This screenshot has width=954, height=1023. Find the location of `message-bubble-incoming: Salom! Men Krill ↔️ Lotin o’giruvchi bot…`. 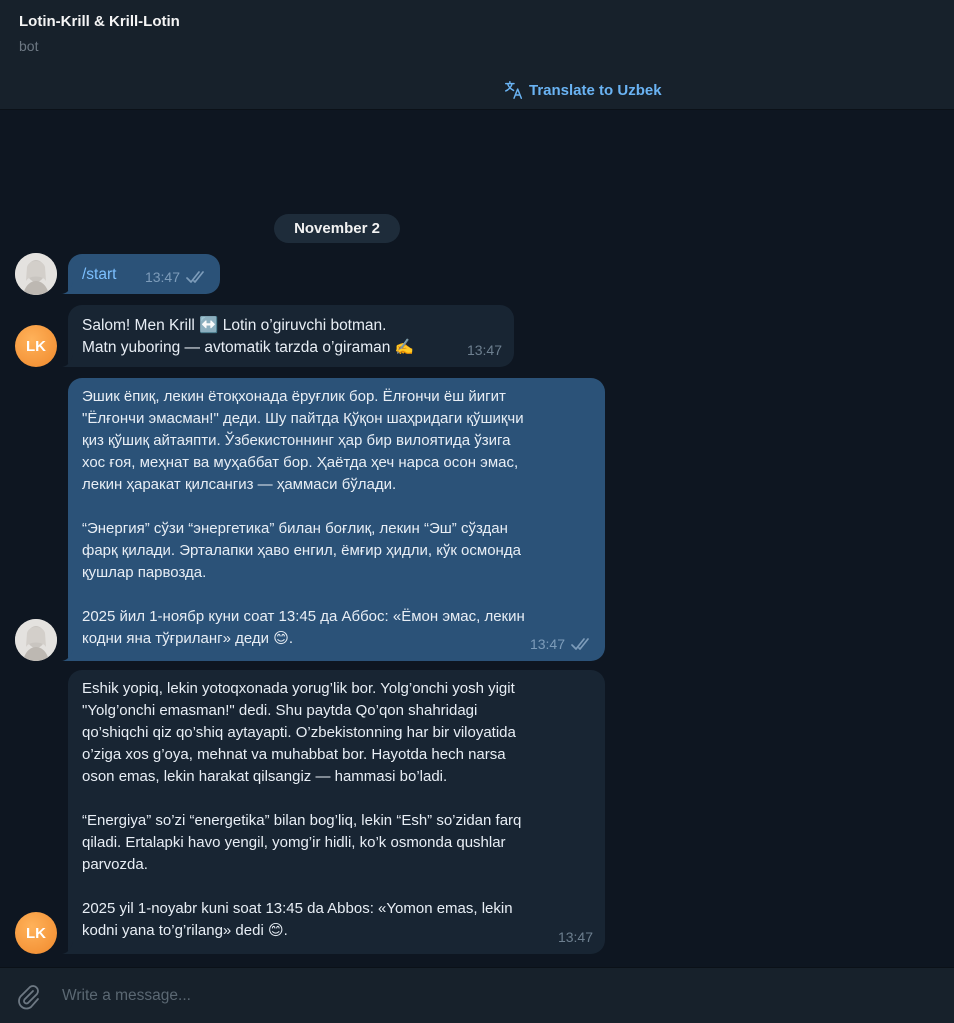

message-bubble-incoming: Salom! Men Krill ↔️ Lotin o’giruvchi bot… is located at coordinates (287, 336).